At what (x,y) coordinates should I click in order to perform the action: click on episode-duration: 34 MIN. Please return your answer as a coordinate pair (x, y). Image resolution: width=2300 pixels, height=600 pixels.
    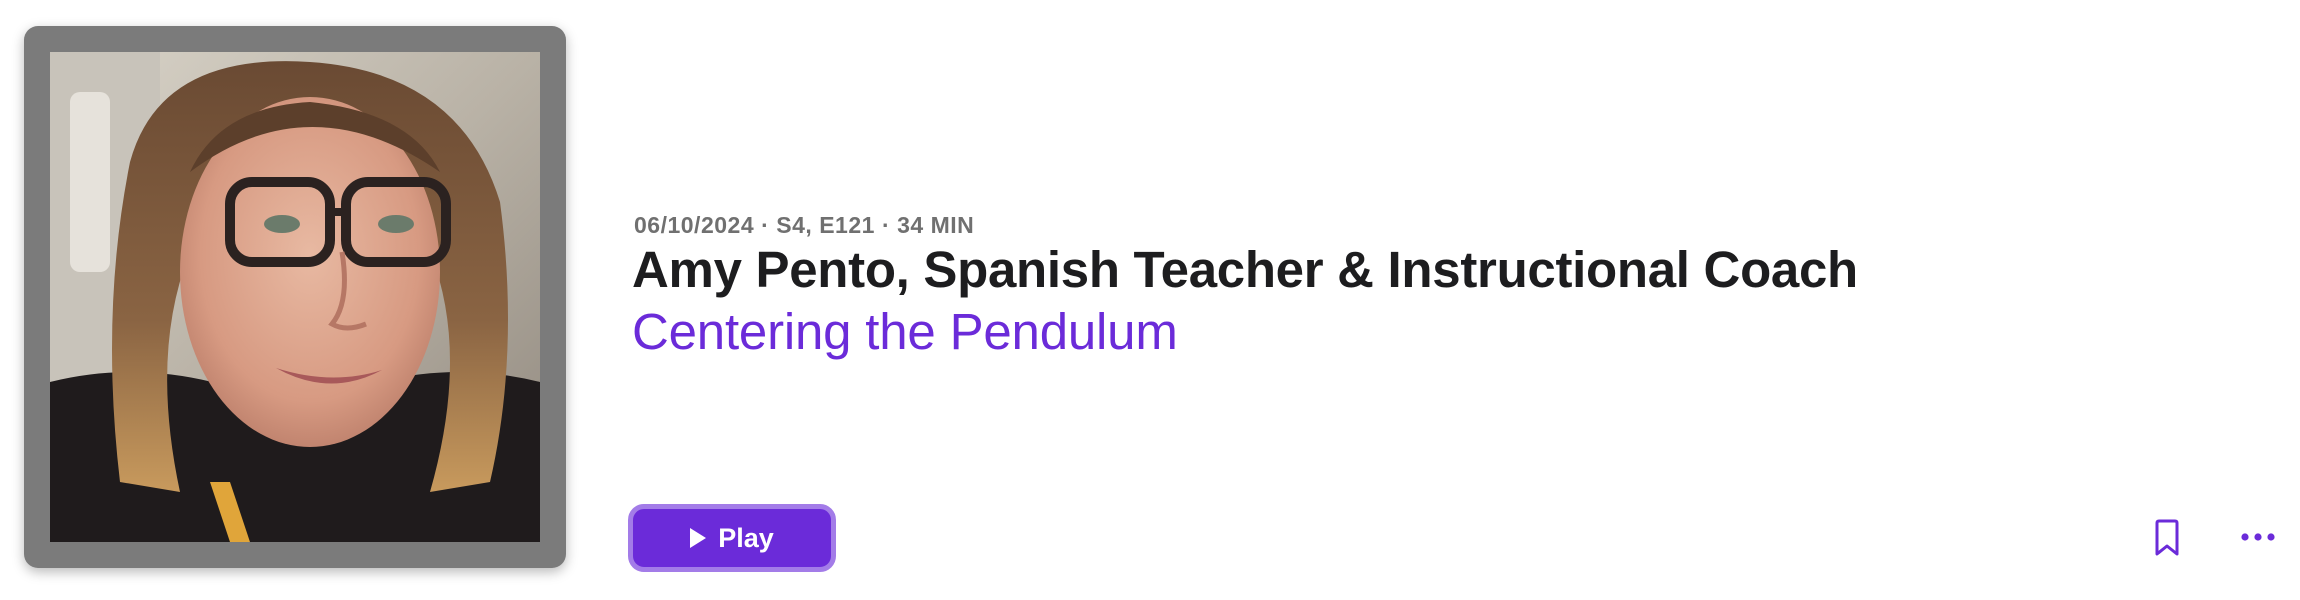
    Looking at the image, I should click on (936, 225).